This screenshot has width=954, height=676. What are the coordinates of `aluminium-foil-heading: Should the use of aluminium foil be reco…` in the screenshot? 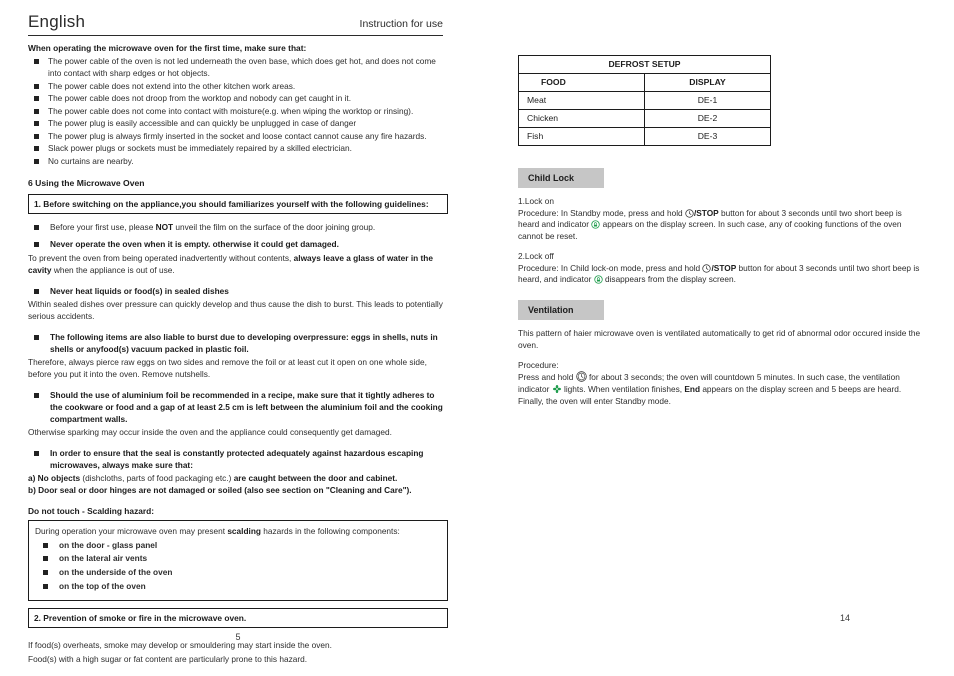 It's located at (238, 407).